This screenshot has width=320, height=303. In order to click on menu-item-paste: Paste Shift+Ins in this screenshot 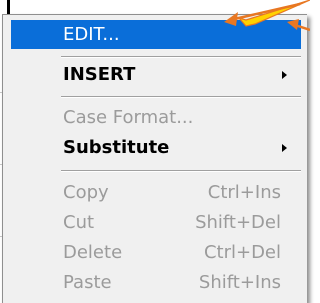, I will do `click(156, 282)`.